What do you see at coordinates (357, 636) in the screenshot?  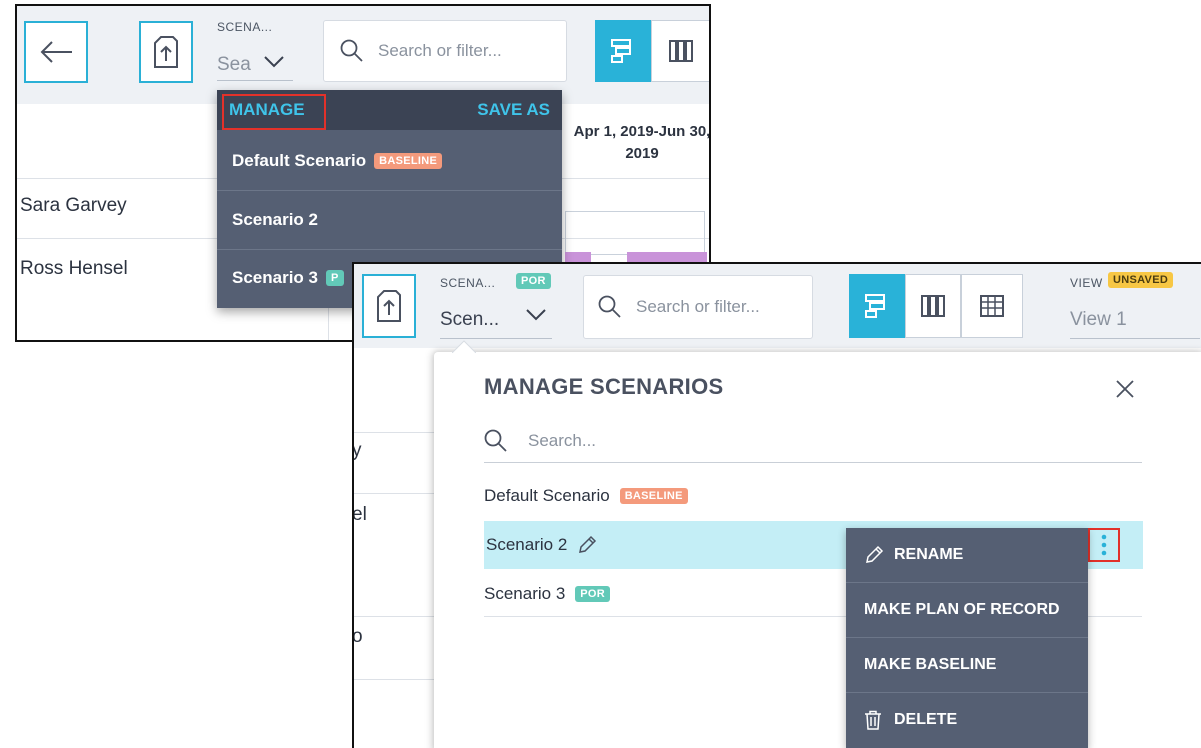 I see `row-name-fragment: o` at bounding box center [357, 636].